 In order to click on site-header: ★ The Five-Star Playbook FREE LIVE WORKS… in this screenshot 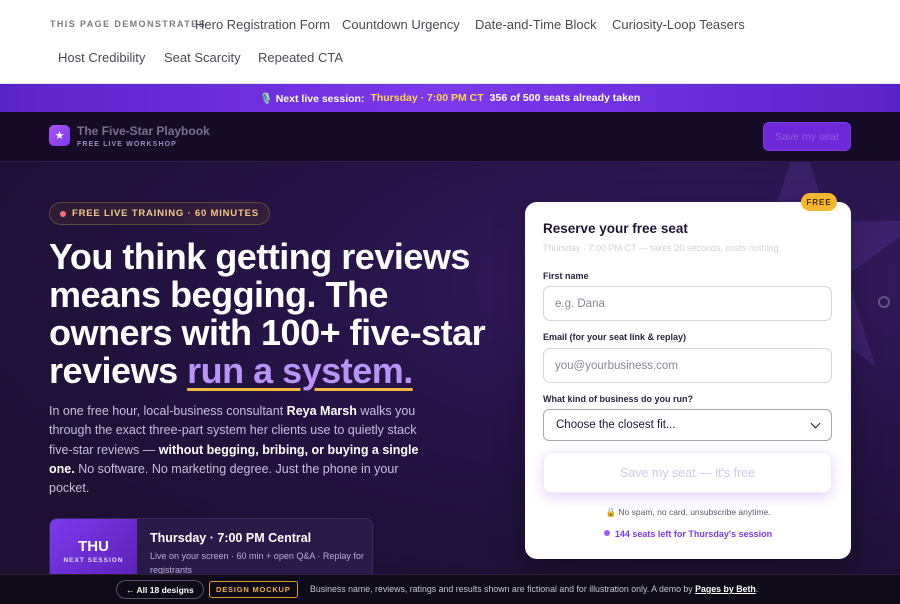, I will do `click(450, 137)`.